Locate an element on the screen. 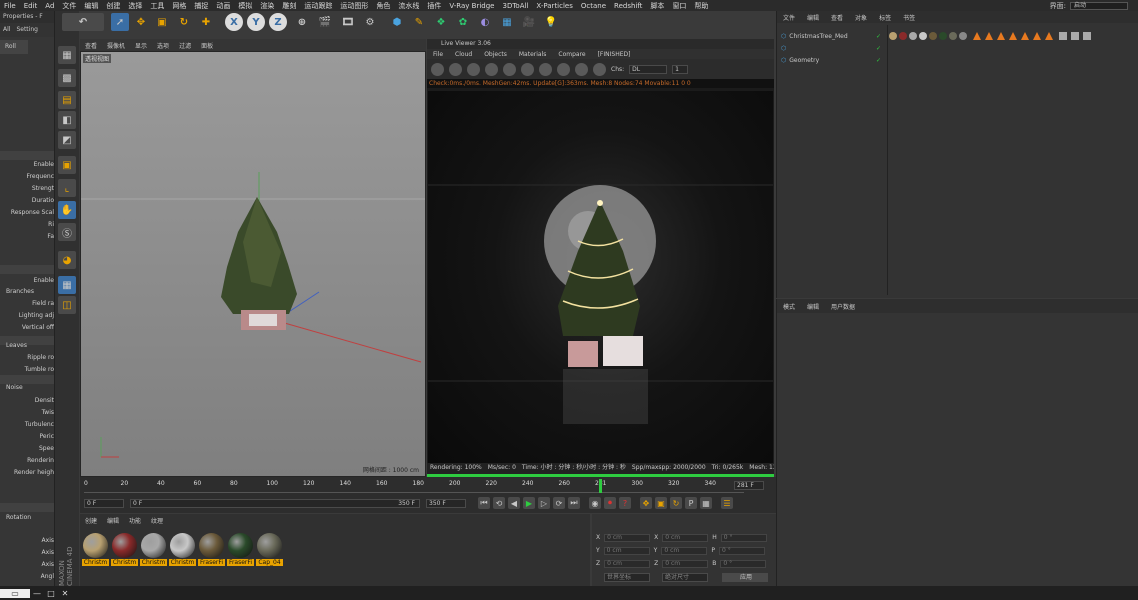  menu-item: 捕捉 is located at coordinates (201, 6).